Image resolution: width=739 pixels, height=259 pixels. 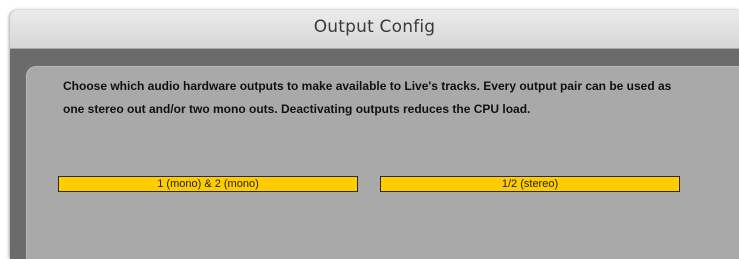 What do you see at coordinates (530, 184) in the screenshot?
I see `output-toggle-stereo-pair: 1/2 (stereo)` at bounding box center [530, 184].